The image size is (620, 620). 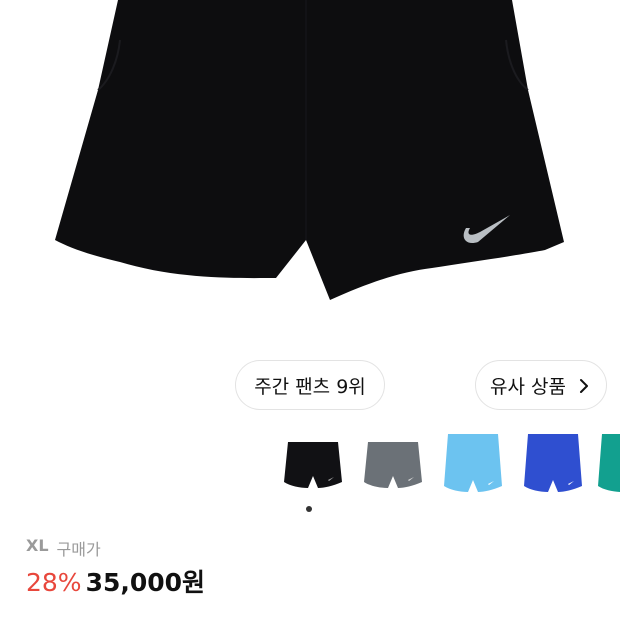 What do you see at coordinates (145, 582) in the screenshot?
I see `sale-price: 35,000원` at bounding box center [145, 582].